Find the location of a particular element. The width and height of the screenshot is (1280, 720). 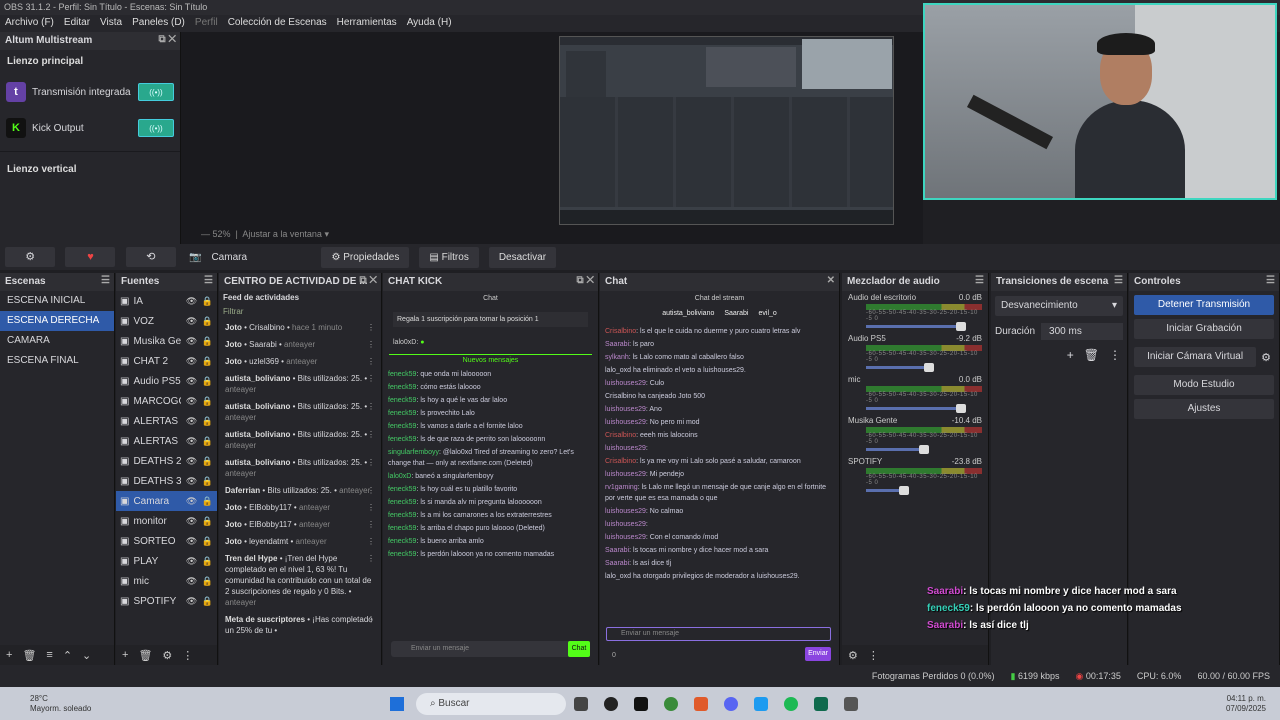

source-item: ▣ DEATHS 3 👁 🔒 is located at coordinates (166, 481).